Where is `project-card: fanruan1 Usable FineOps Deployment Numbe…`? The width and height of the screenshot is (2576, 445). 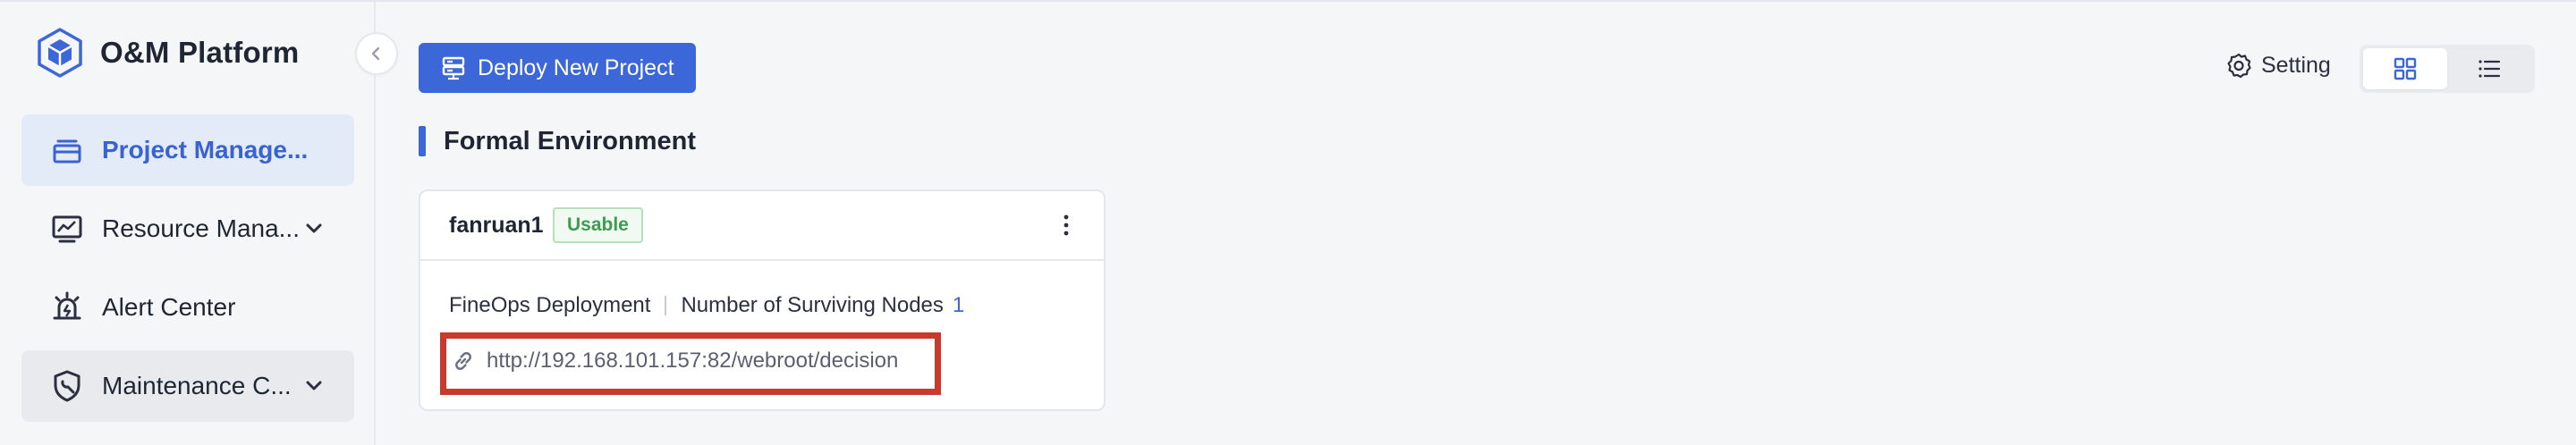
project-card: fanruan1 Usable FineOps Deployment Numbe… is located at coordinates (762, 300).